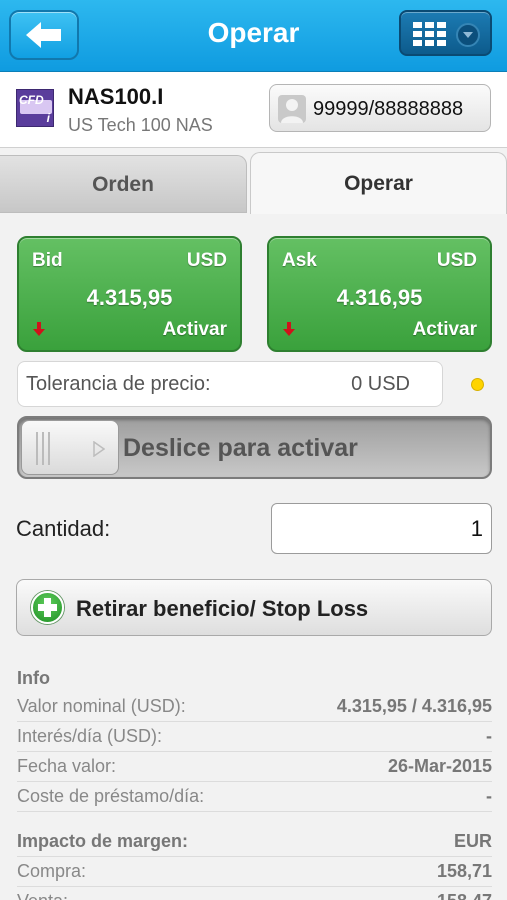 The width and height of the screenshot is (507, 900). I want to click on info-row: Fecha valor: 26-Mar-2015, so click(254, 767).